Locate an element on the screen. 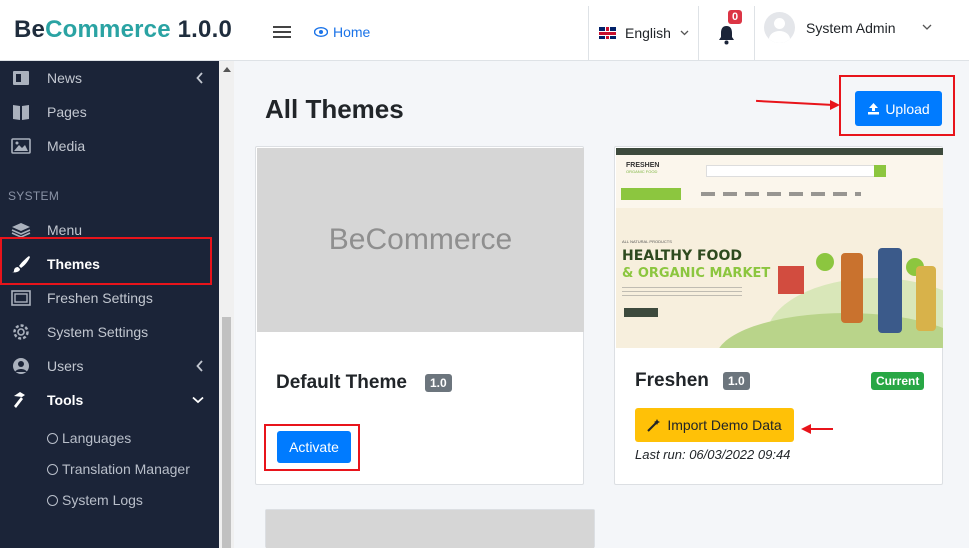  sidebar-subitem-translation-manager: Translation Manager is located at coordinates (118, 469).